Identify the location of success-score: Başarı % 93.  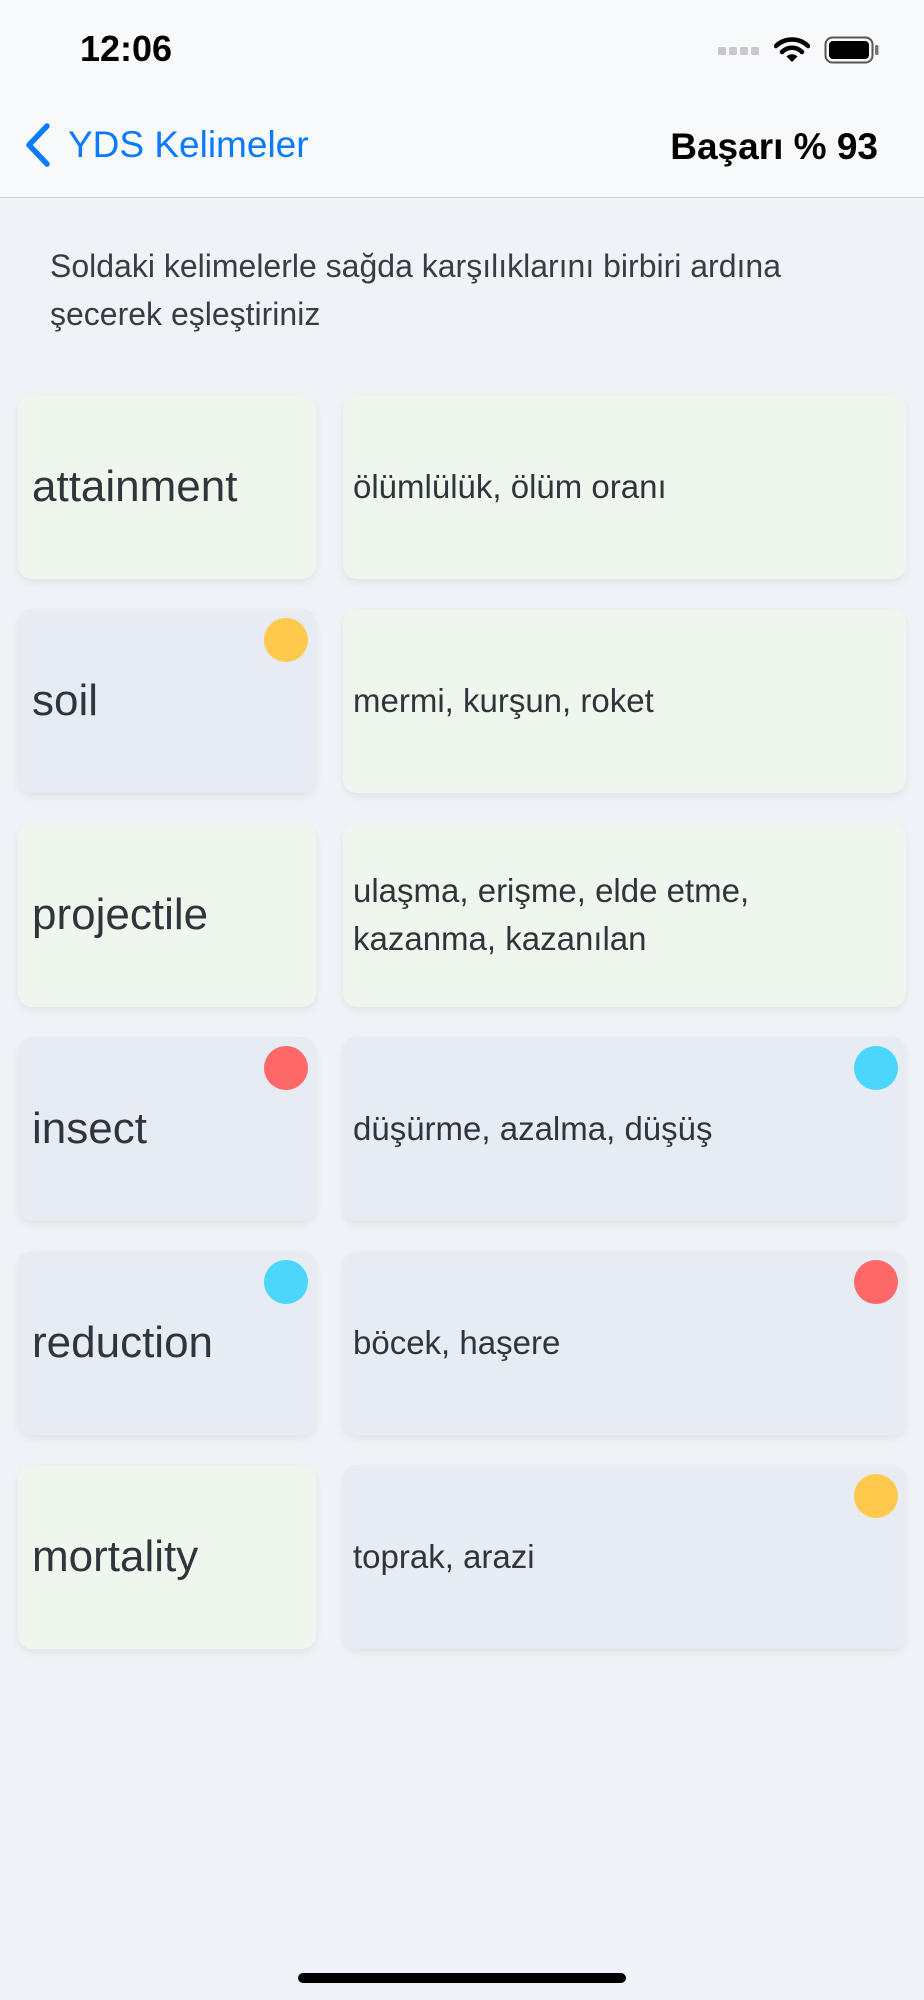
(774, 146).